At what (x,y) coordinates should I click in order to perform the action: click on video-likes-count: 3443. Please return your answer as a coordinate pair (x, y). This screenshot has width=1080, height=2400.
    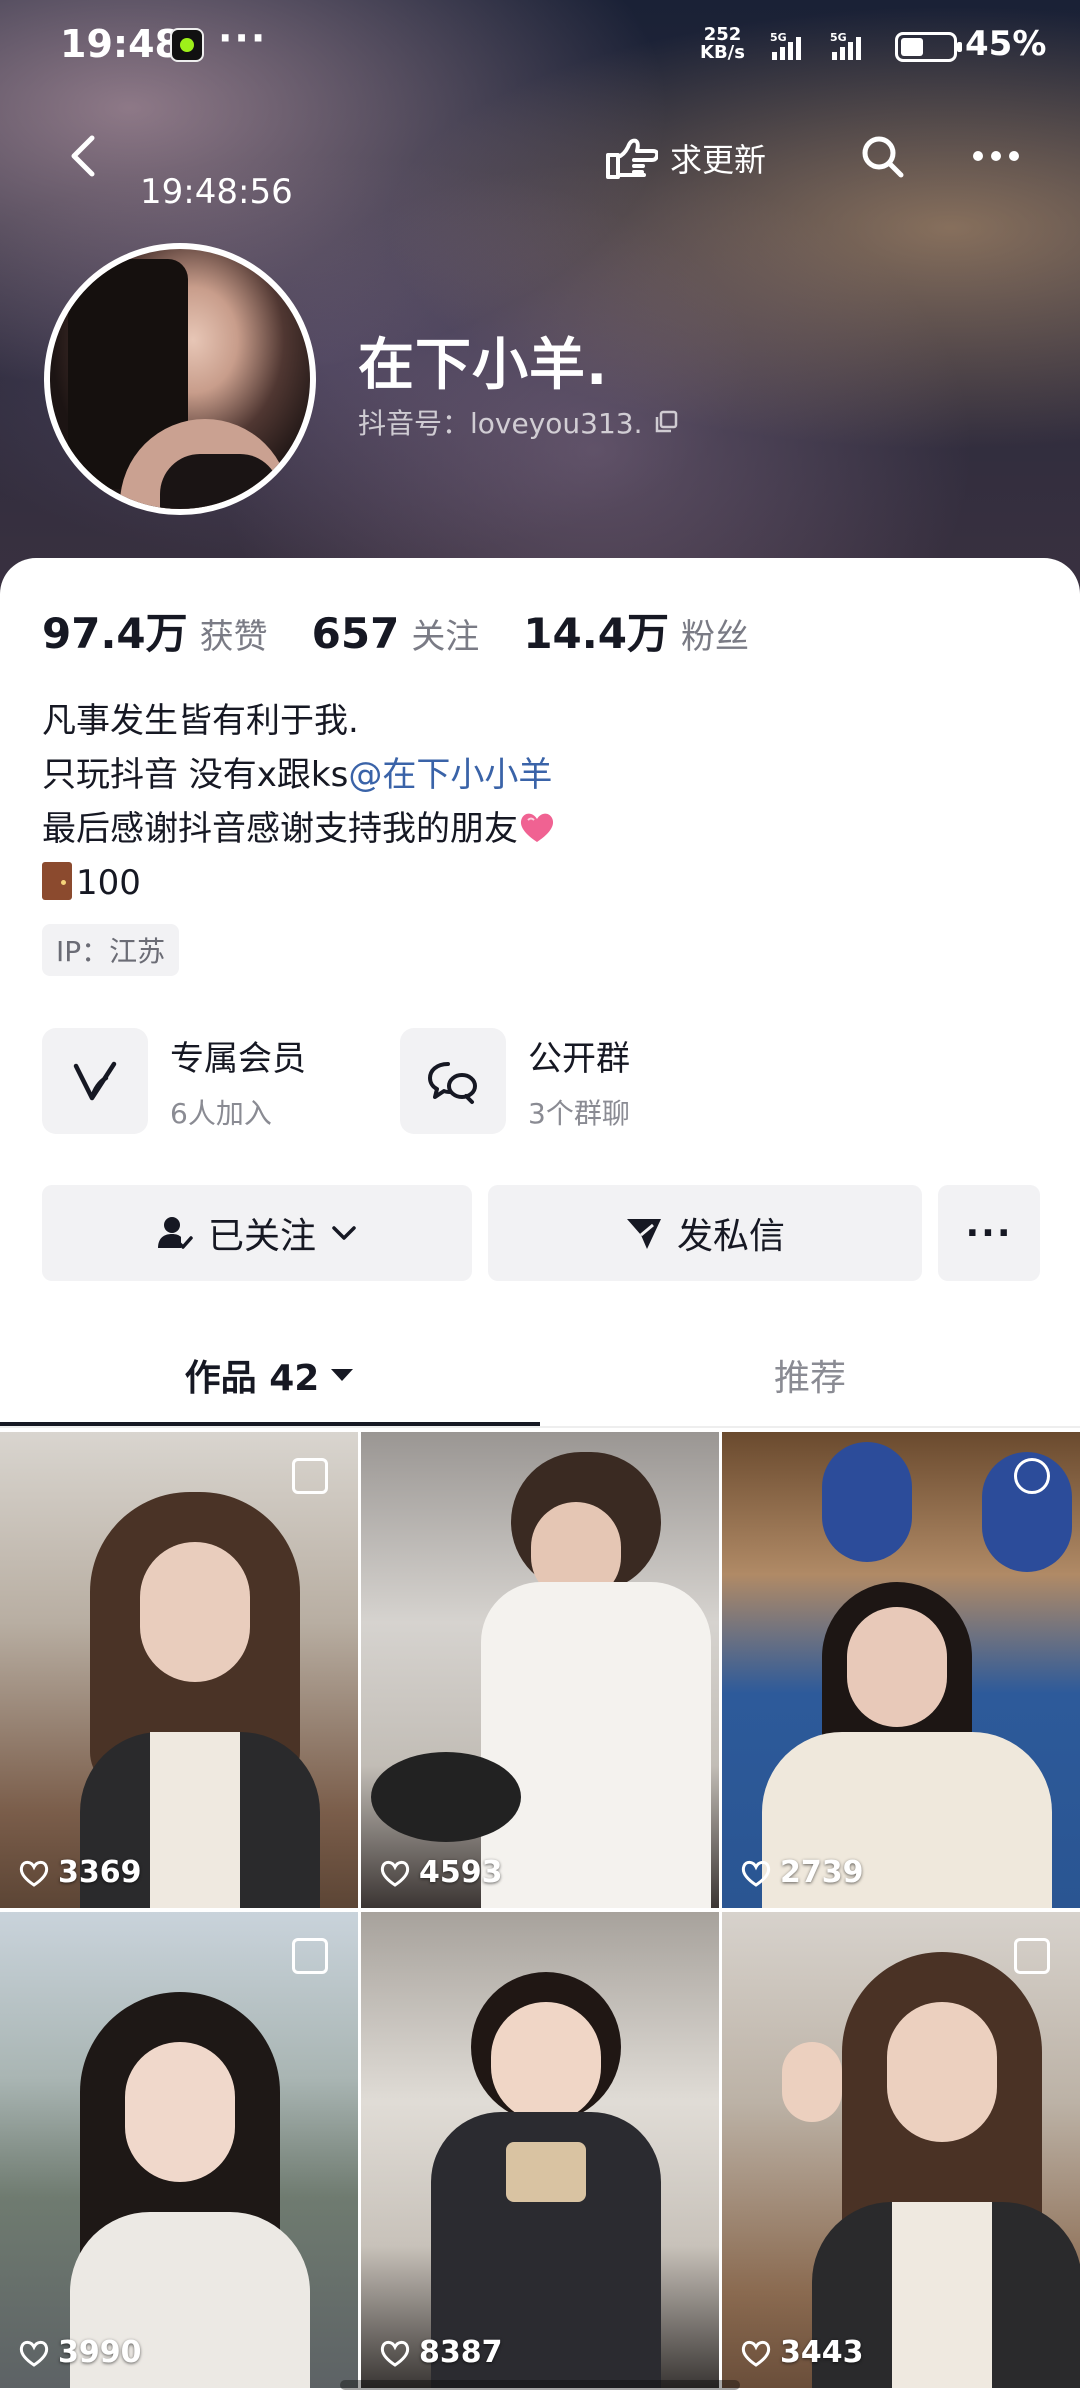
    Looking at the image, I should click on (822, 2352).